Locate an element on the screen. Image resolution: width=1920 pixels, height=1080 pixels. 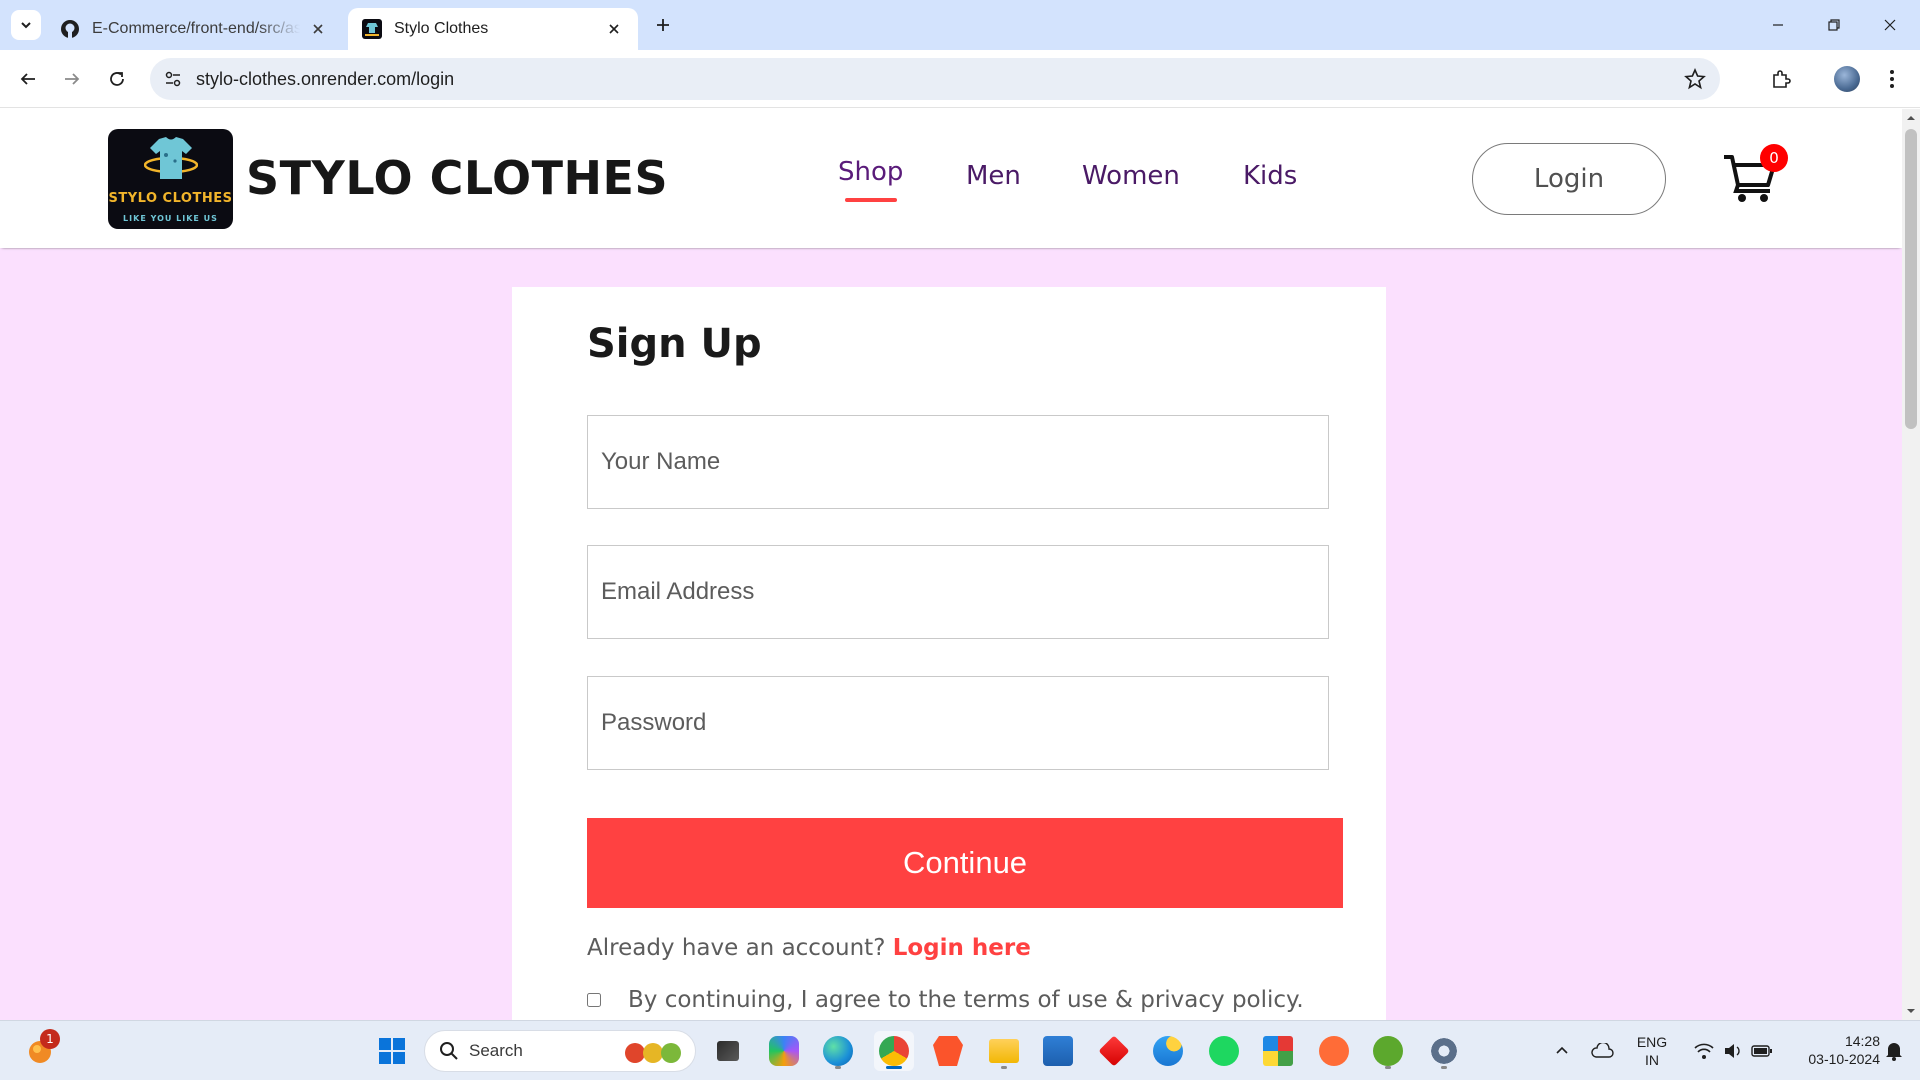
taskview-icon is located at coordinates (728, 1051).